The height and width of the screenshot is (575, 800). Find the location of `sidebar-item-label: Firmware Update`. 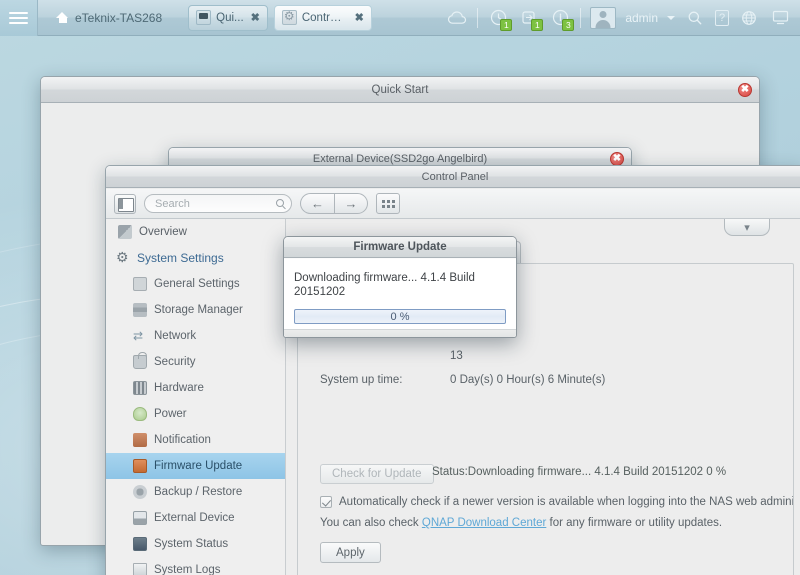

sidebar-item-label: Firmware Update is located at coordinates (198, 466).